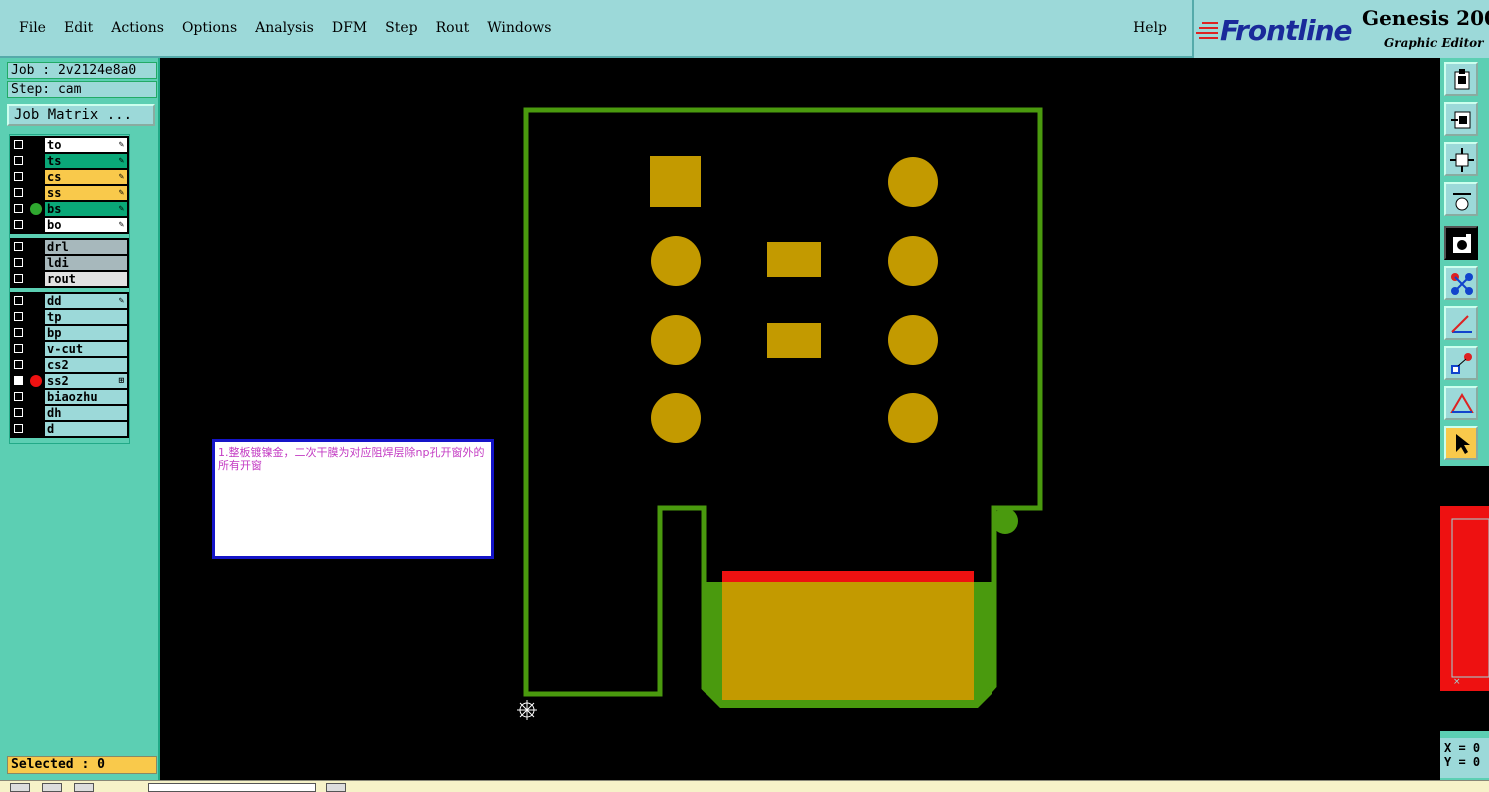  I want to click on layer-name: tp, so click(86, 317).